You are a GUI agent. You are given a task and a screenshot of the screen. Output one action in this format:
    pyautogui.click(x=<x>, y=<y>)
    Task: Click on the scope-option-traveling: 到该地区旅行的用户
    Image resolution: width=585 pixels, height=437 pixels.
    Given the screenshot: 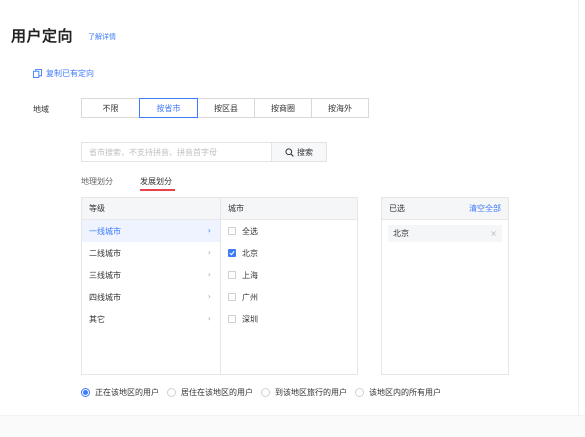 What is the action you would take?
    pyautogui.click(x=304, y=392)
    